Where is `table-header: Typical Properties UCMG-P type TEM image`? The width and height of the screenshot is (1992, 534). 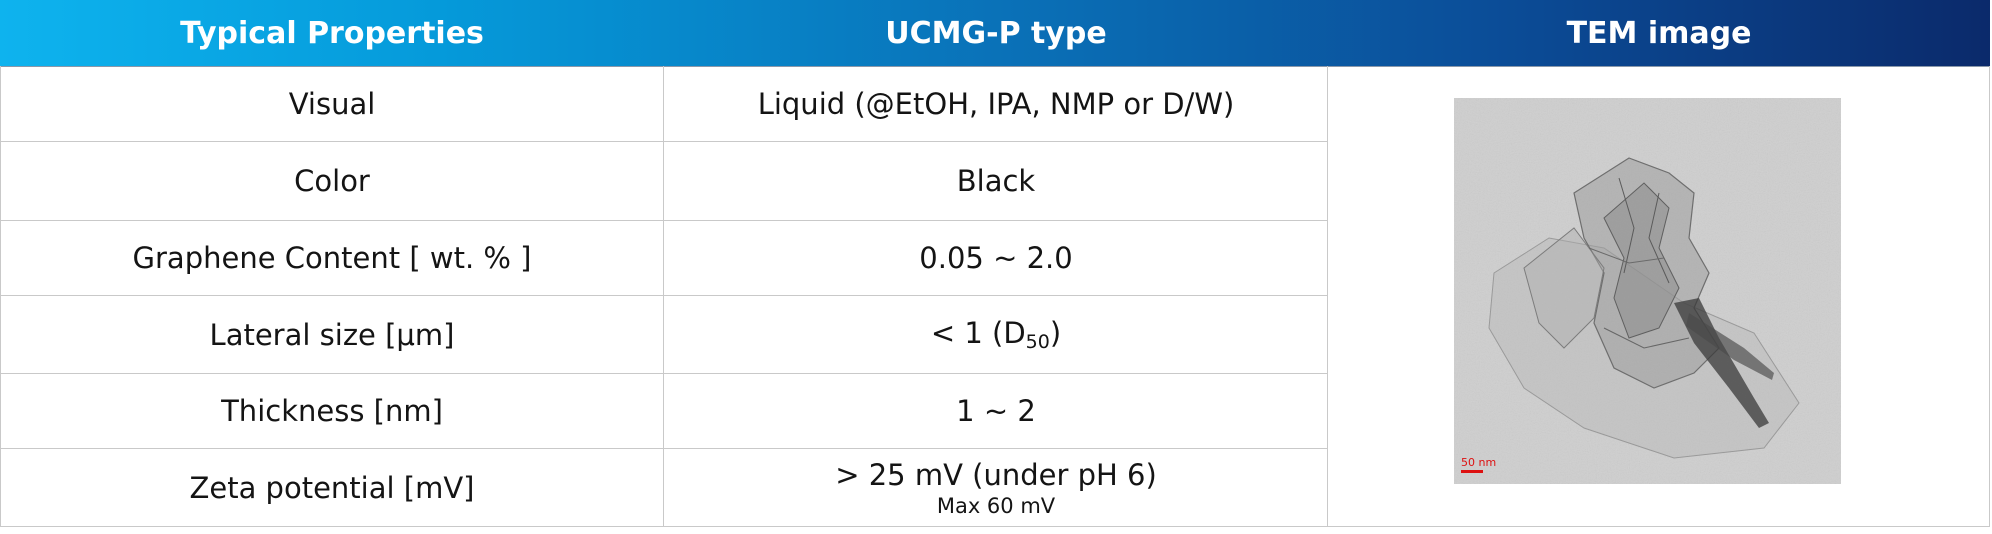
table-header: Typical Properties UCMG-P type TEM image is located at coordinates (995, 33).